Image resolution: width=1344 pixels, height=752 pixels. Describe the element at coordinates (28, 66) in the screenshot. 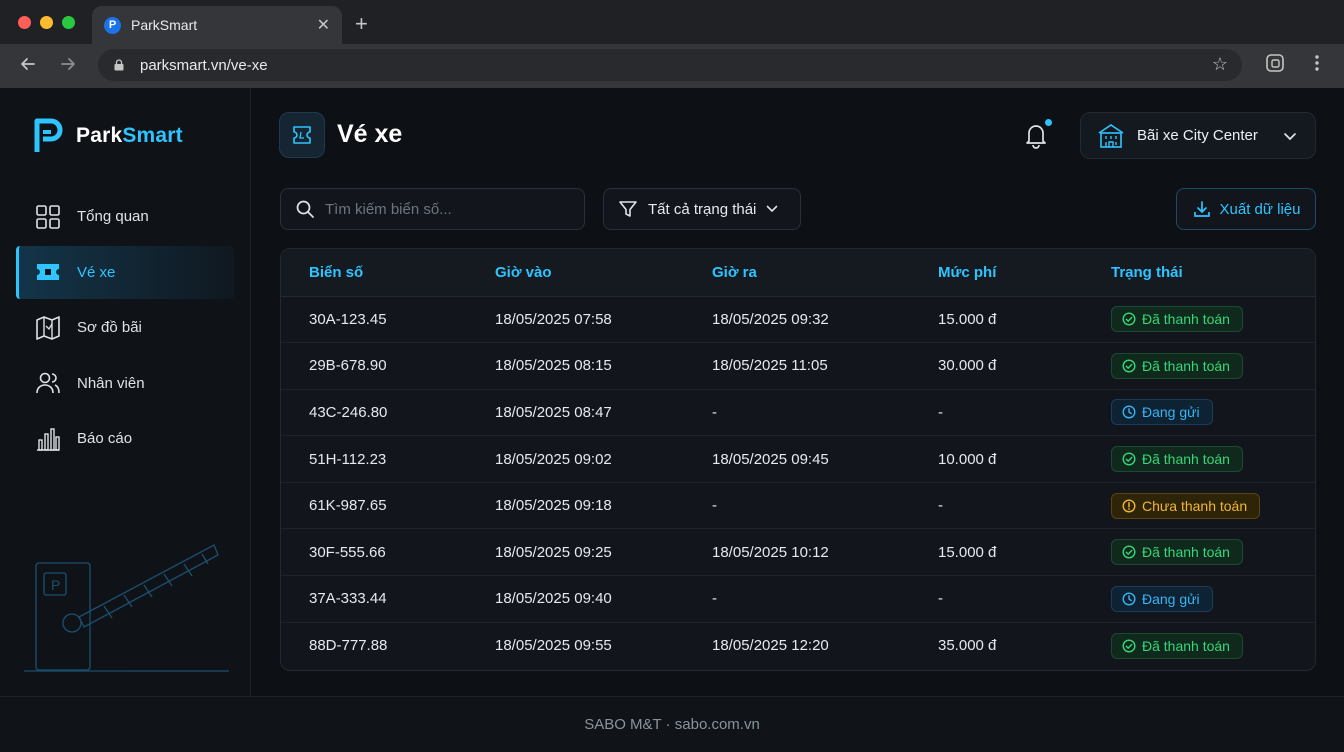

I see `back-icon` at that location.